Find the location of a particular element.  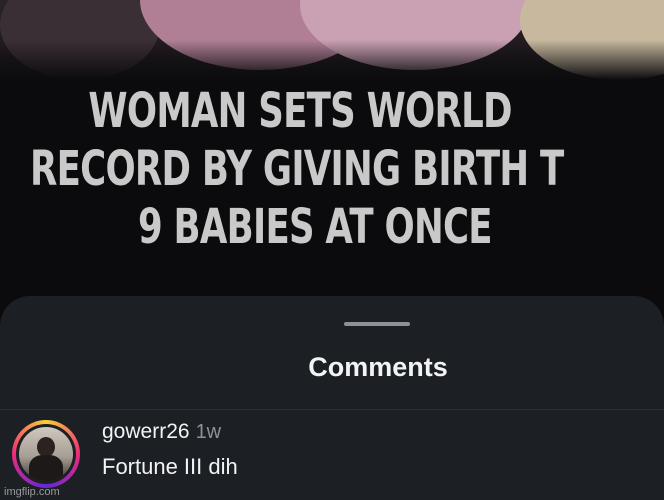

comment-header: gowerr26 1w is located at coordinates (161, 432).